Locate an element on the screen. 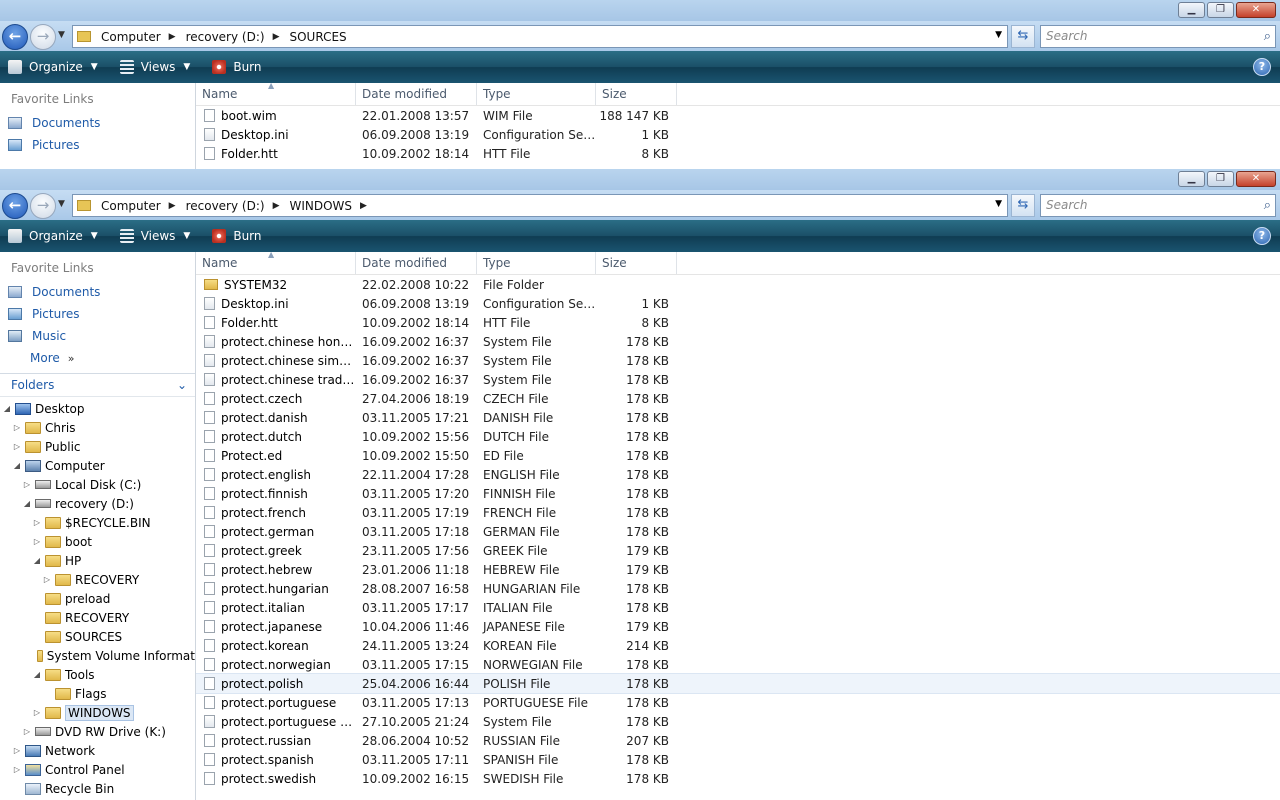 The width and height of the screenshot is (1280, 800). help-icon: ? is located at coordinates (1262, 236).